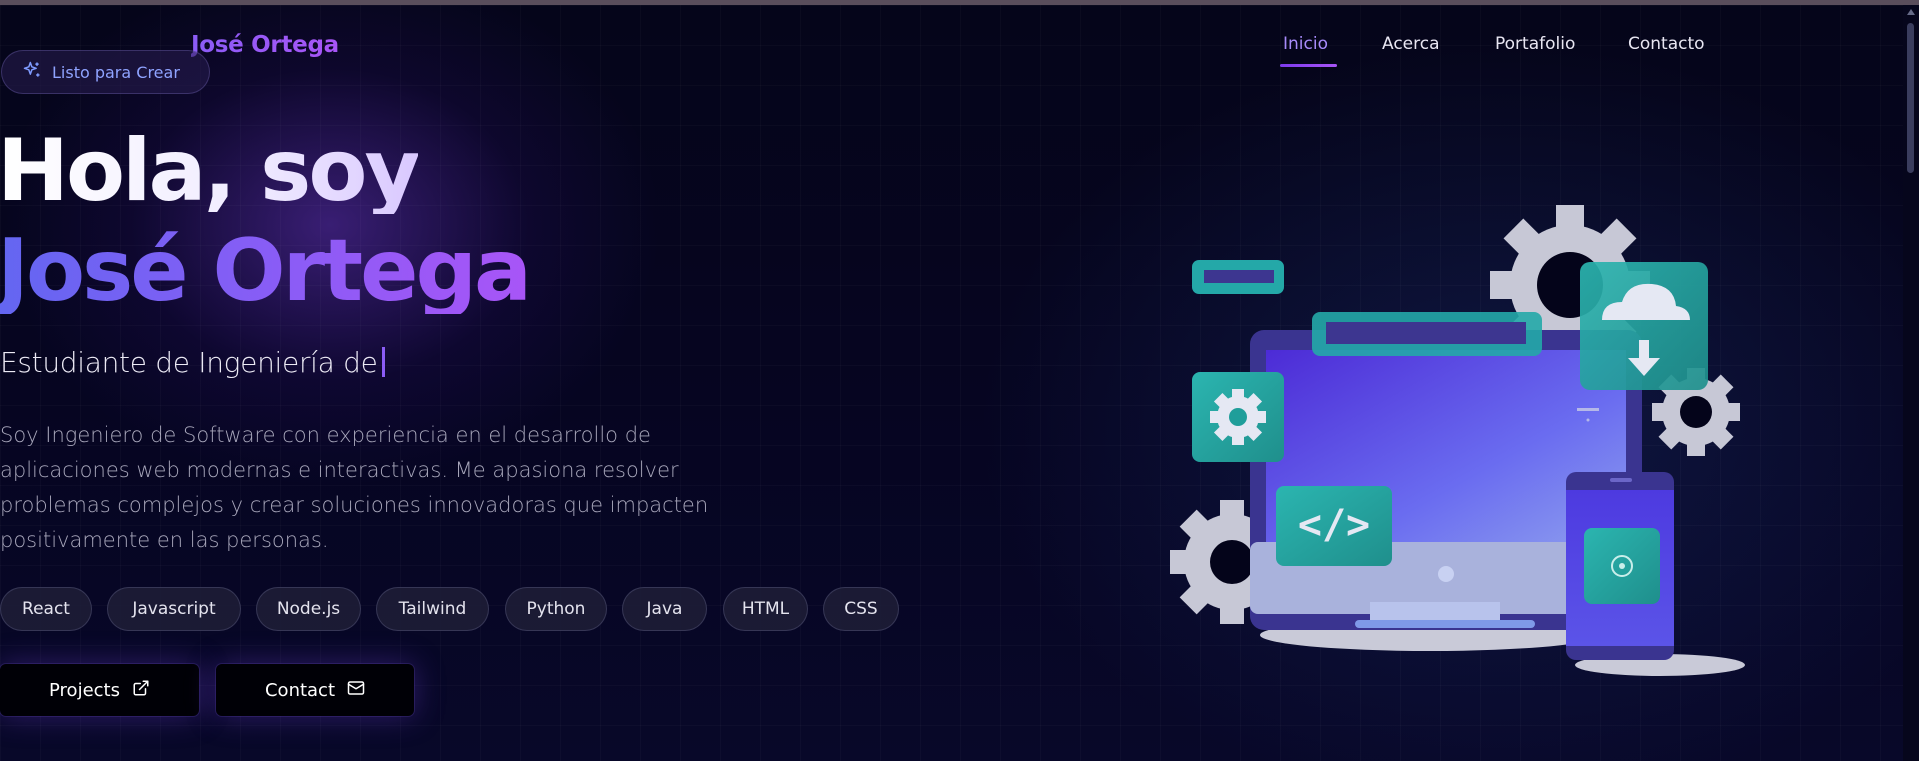  I want to click on nav-inicio: Inicio, so click(1305, 44).